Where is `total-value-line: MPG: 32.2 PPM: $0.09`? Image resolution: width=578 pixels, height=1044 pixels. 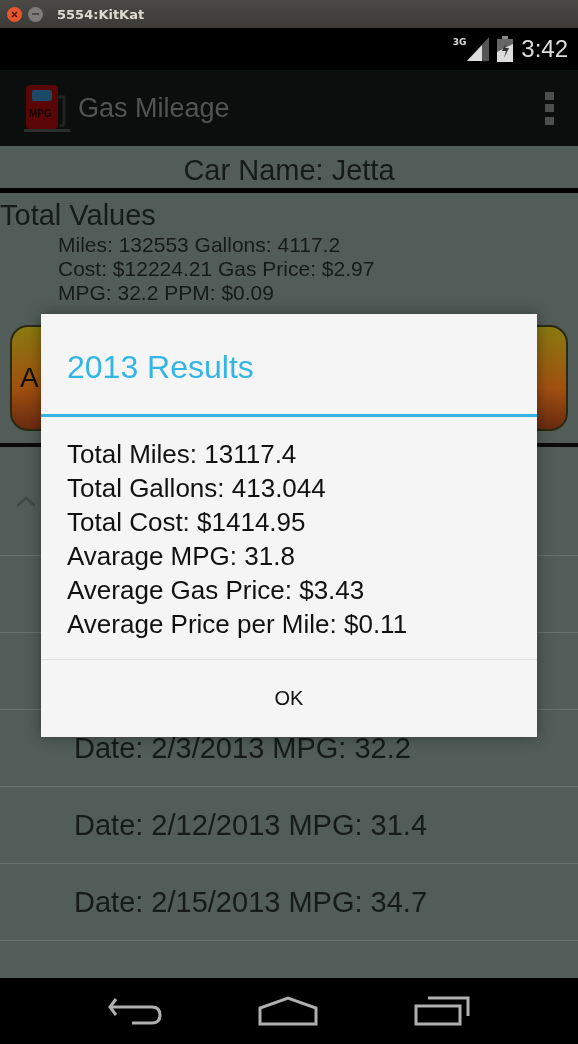
total-value-line: MPG: 32.2 PPM: $0.09 is located at coordinates (166, 293).